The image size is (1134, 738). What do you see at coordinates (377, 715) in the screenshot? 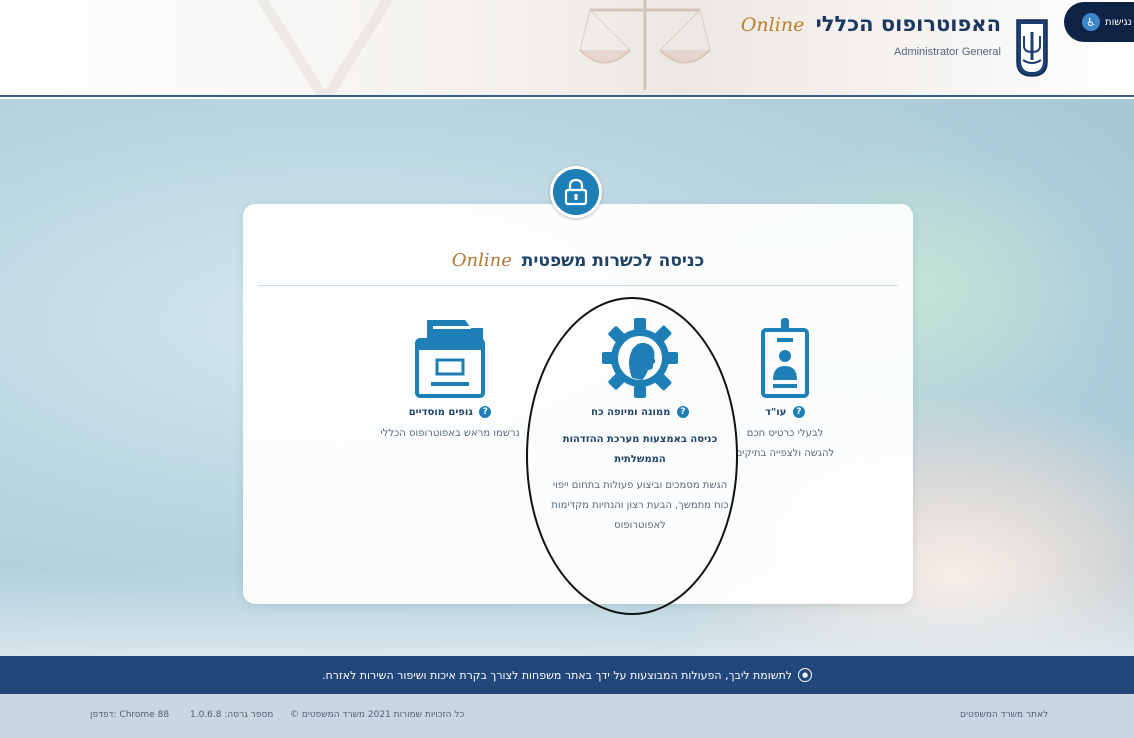
I see `copyright-text: כל הזכויות שמורות 2021 משרד המשפטים ©` at bounding box center [377, 715].